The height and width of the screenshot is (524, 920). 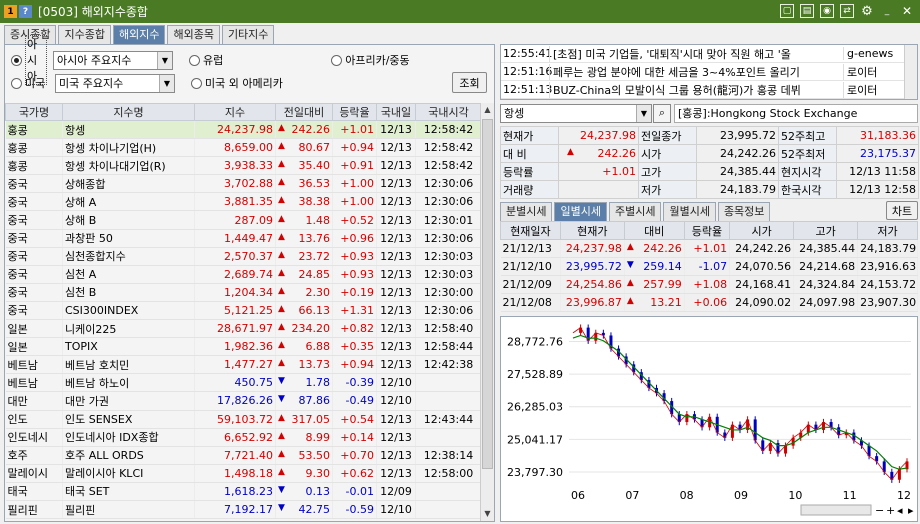 What do you see at coordinates (193, 34) in the screenshot?
I see `tab-3: 해외종목` at bounding box center [193, 34].